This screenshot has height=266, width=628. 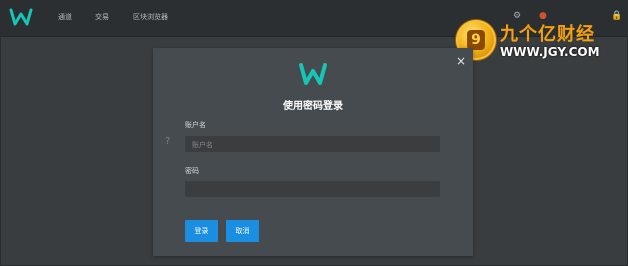 What do you see at coordinates (167, 141) in the screenshot?
I see `question-icon: ?` at bounding box center [167, 141].